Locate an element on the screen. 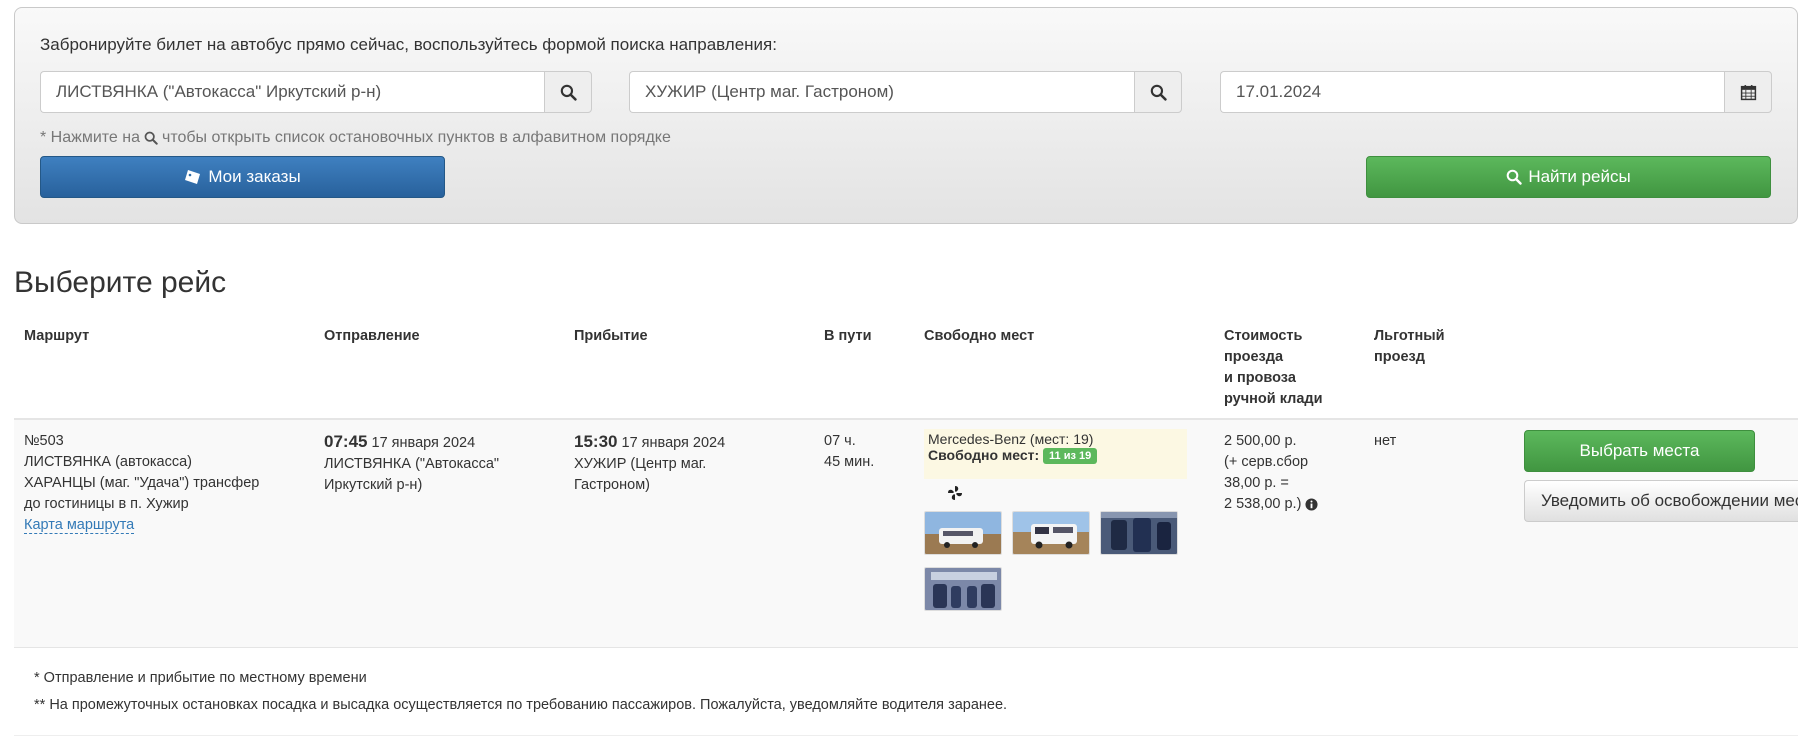 The image size is (1798, 749). departure-date: 17 января 2024 is located at coordinates (423, 443).